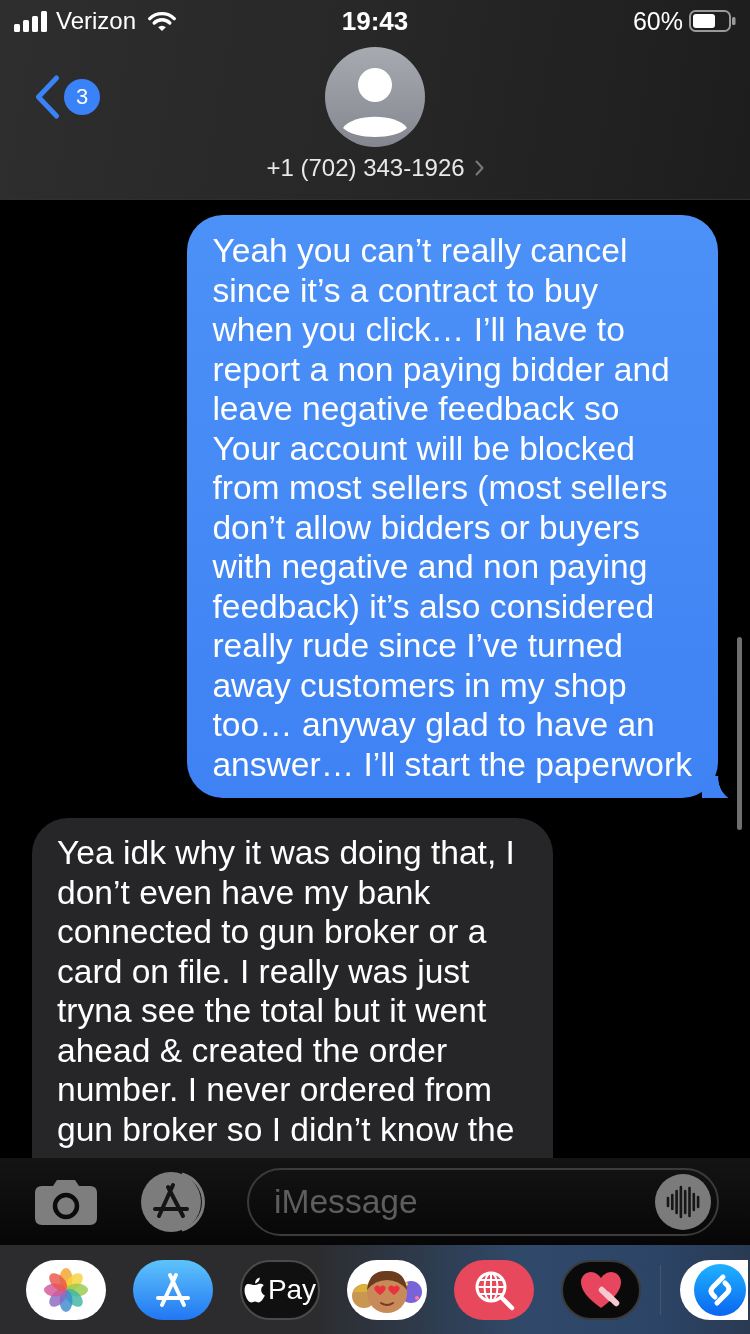 The width and height of the screenshot is (750, 1334). I want to click on status-time: 19:43, so click(375, 21).